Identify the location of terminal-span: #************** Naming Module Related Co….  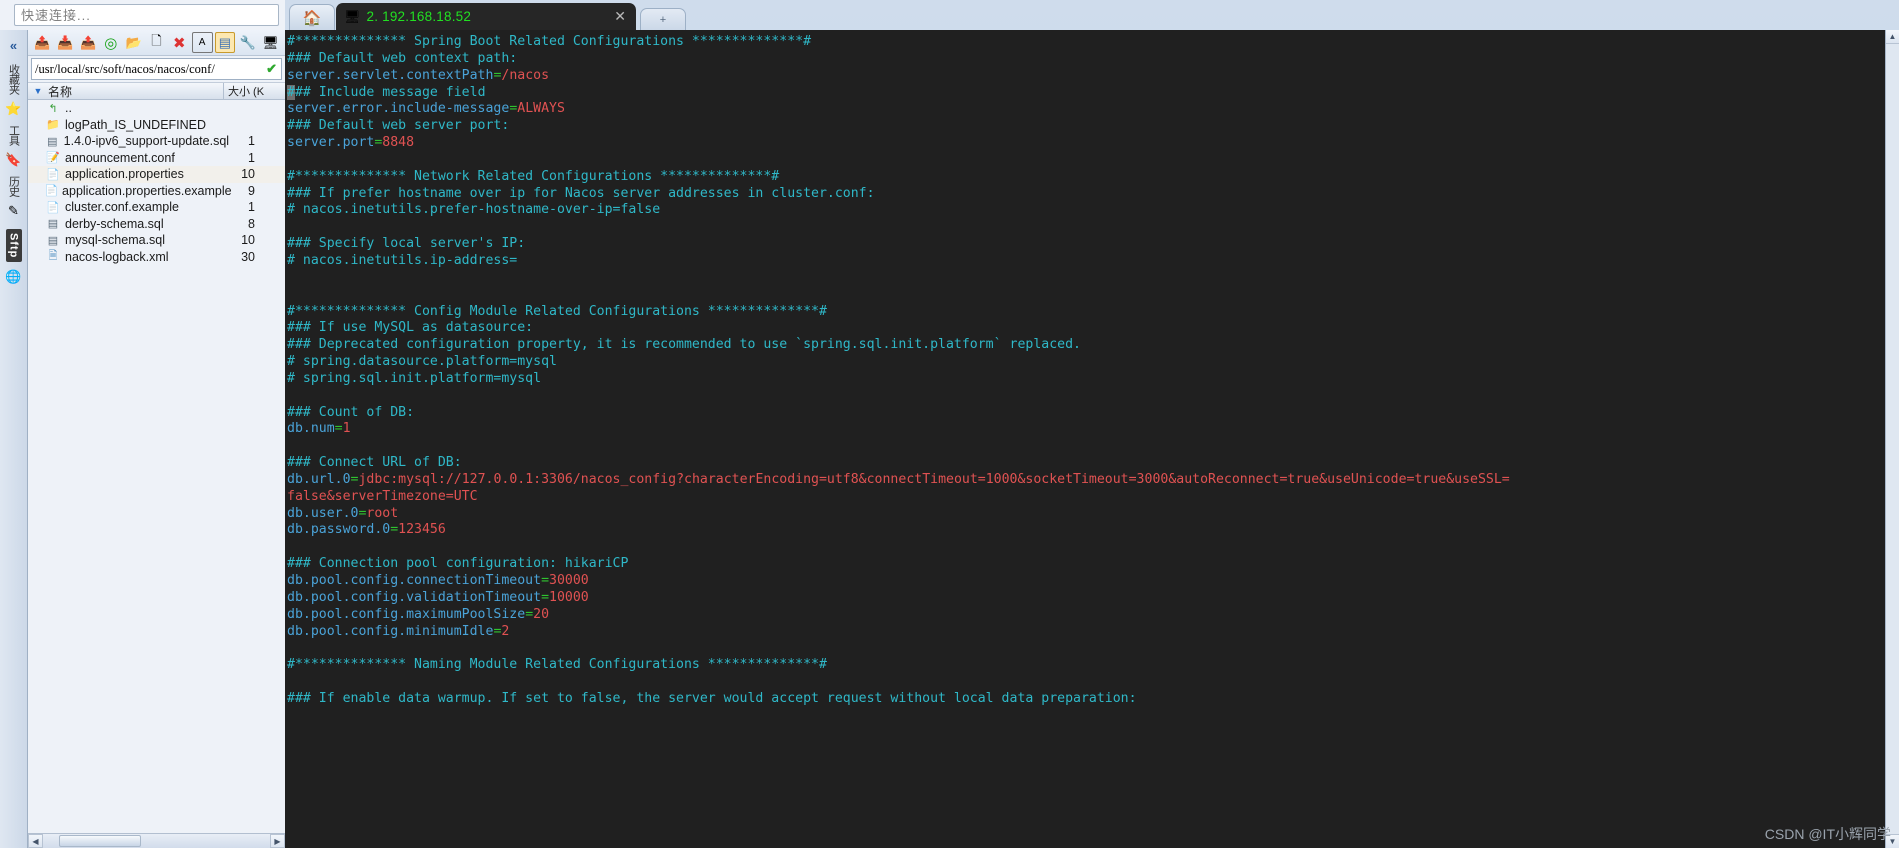
(557, 665).